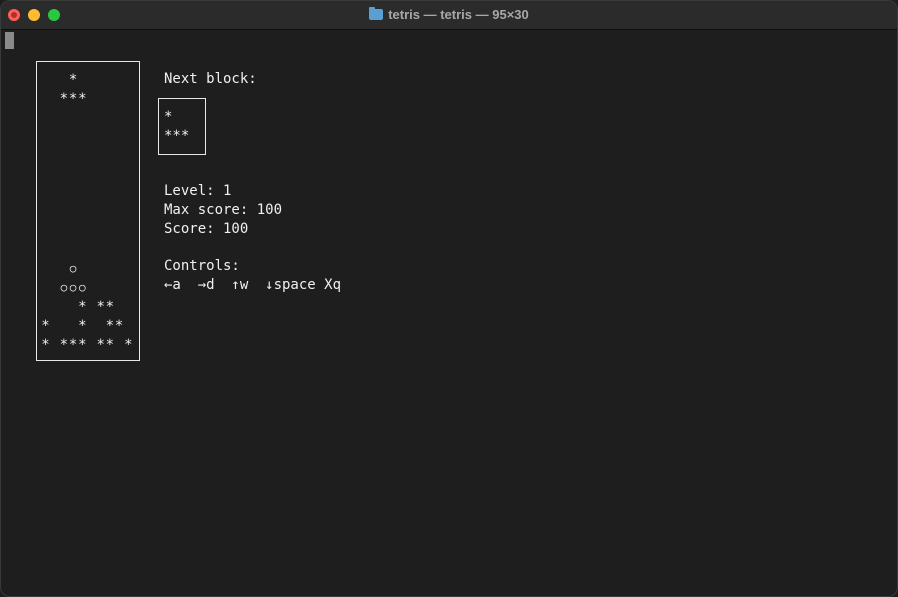 The width and height of the screenshot is (898, 597). I want to click on window-title: tetris — tetris — 95×30, so click(449, 15).